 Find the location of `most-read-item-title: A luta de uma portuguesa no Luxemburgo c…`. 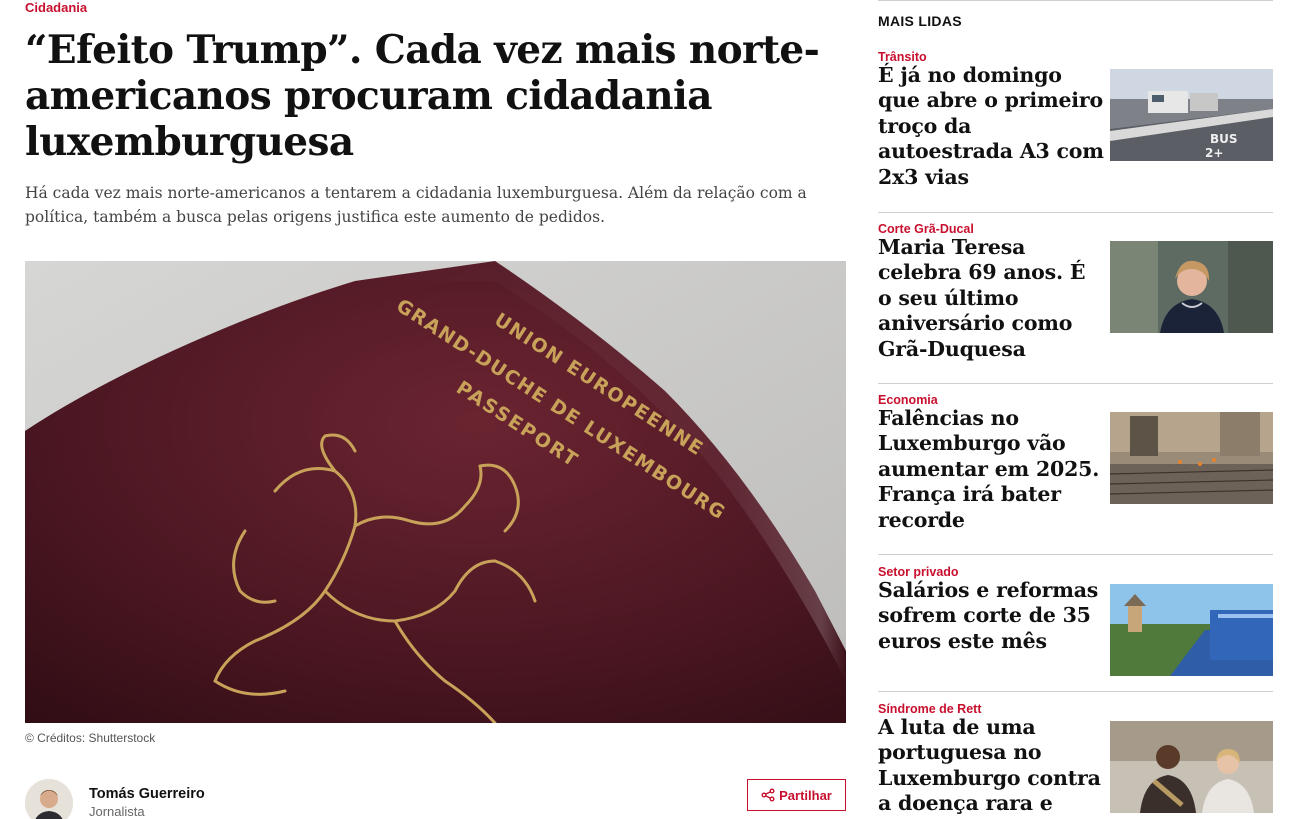

most-read-item-title: A luta de uma portuguesa no Luxemburgo c… is located at coordinates (991, 767).